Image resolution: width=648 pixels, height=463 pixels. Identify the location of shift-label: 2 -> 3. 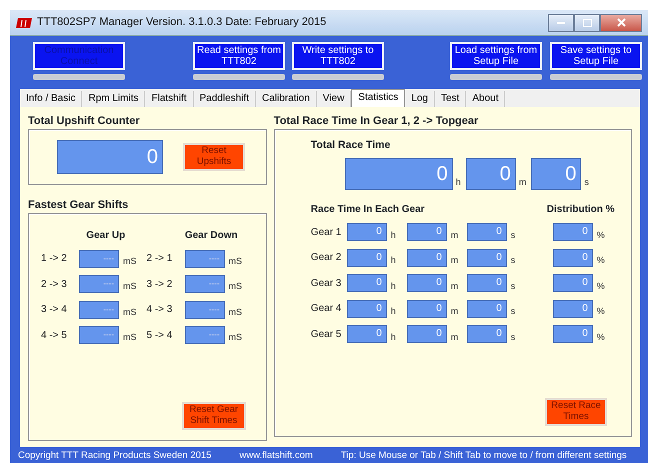
(54, 285).